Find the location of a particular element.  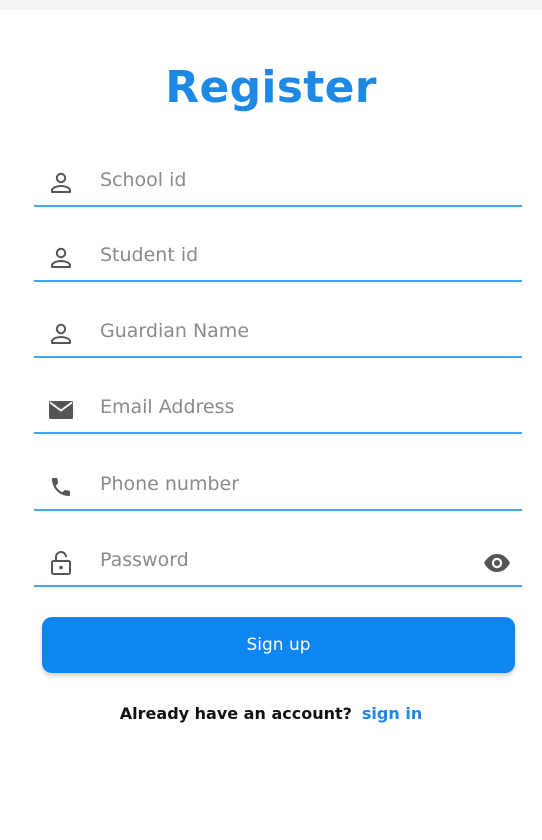

email-placeholder: Email Address is located at coordinates (167, 407).